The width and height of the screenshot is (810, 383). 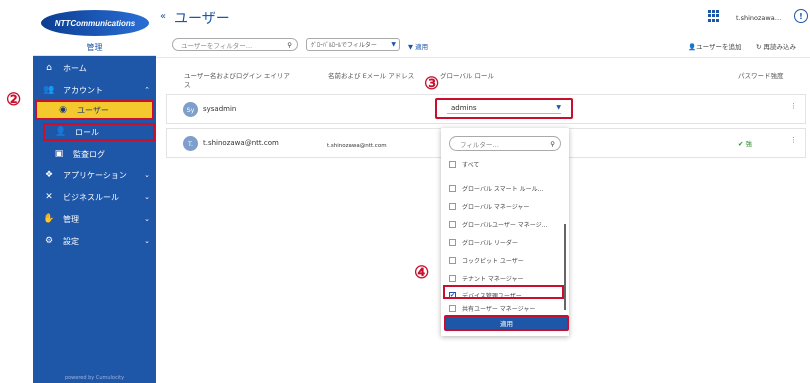 What do you see at coordinates (393, 44) in the screenshot?
I see `caret-down-icon: ▼` at bounding box center [393, 44].